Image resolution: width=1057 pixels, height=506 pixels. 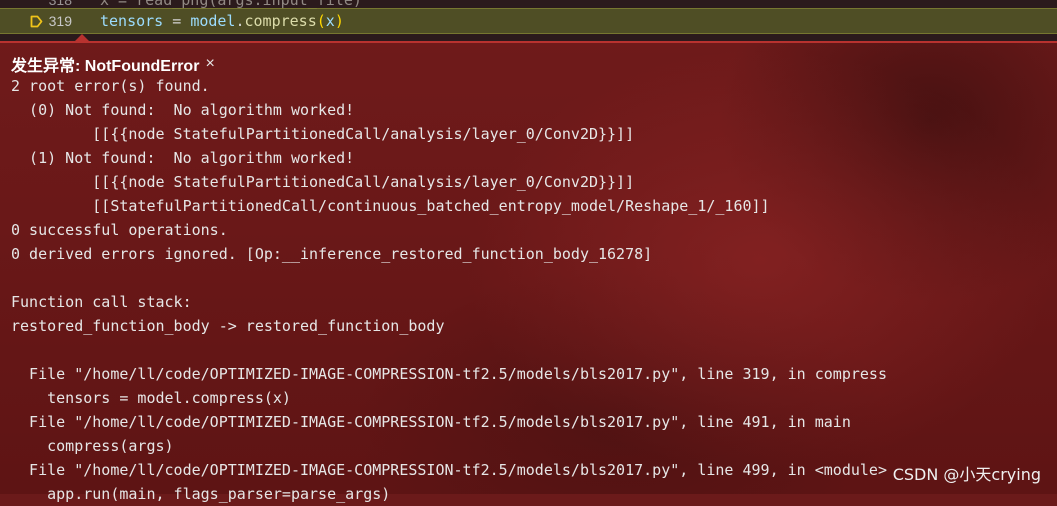 I want to click on code-token-operator: =, so click(x=177, y=21).